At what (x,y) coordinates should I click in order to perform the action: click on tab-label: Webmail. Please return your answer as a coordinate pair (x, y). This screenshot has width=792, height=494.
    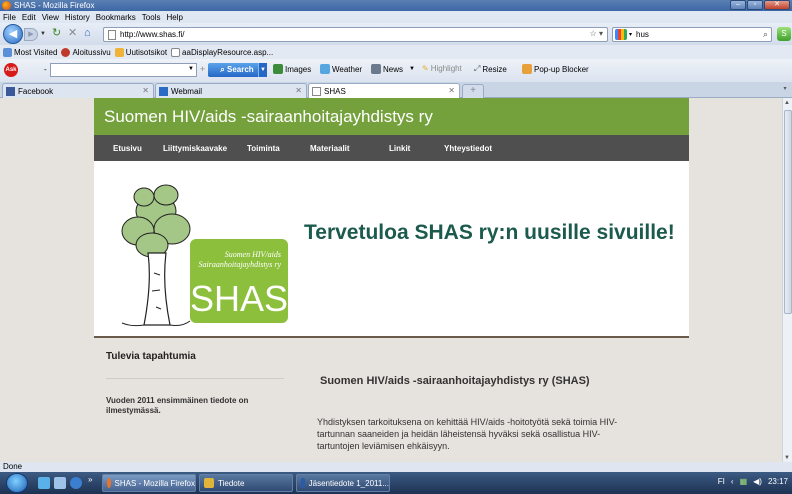
    Looking at the image, I should click on (186, 91).